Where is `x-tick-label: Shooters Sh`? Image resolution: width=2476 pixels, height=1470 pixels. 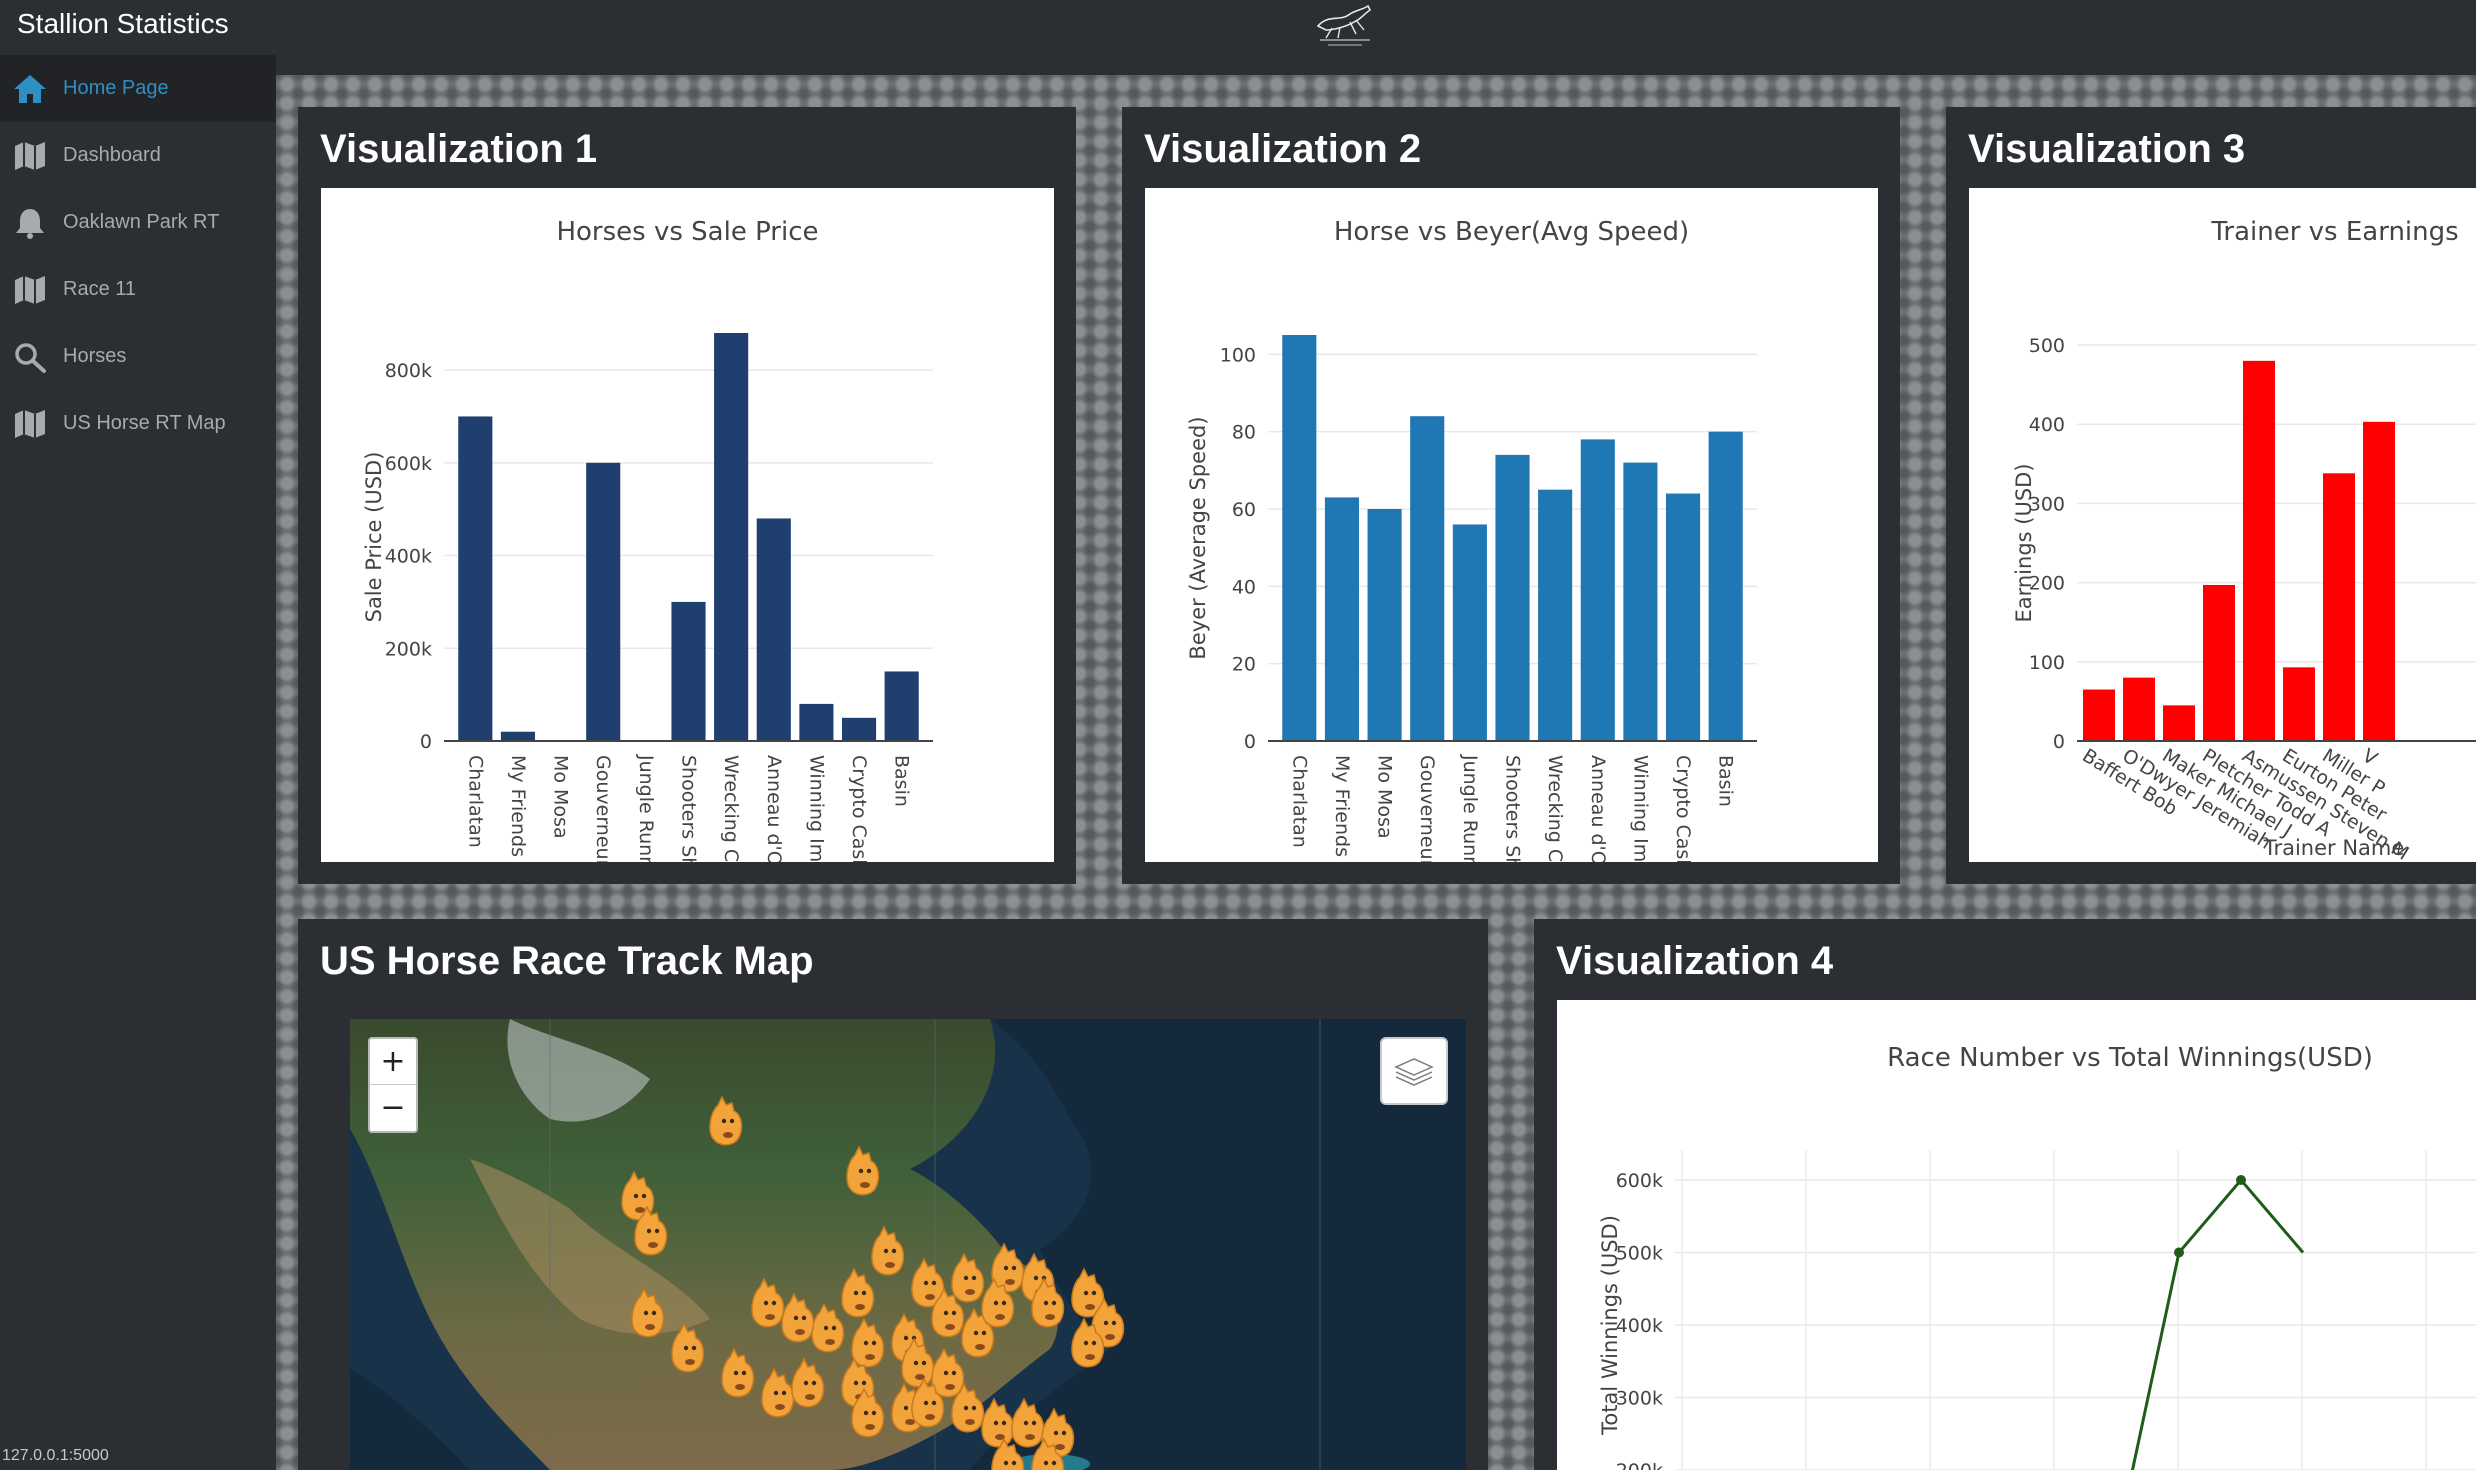
x-tick-label: Shooters Sh is located at coordinates (689, 808).